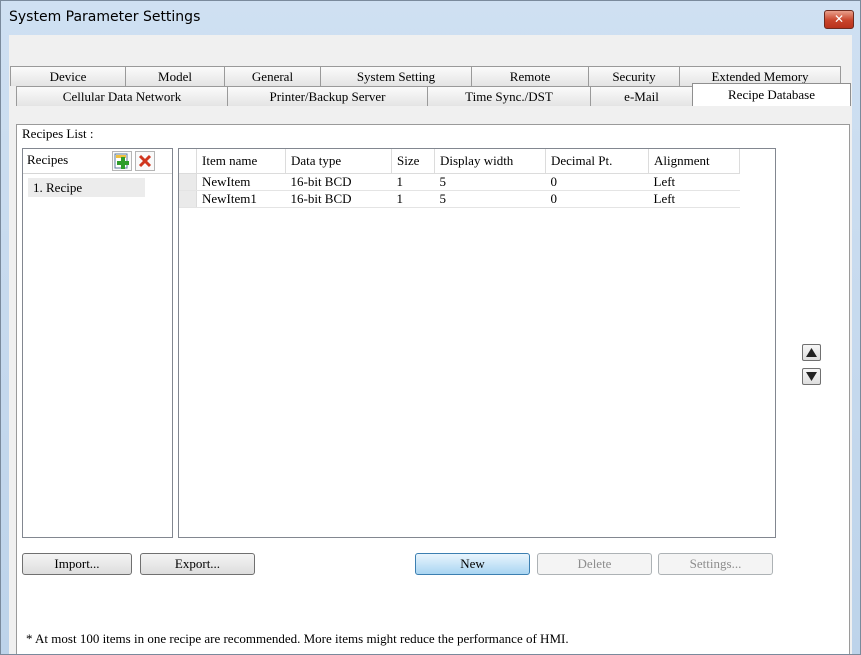 This screenshot has width=861, height=655. I want to click on col-display-width: Display width, so click(490, 161).